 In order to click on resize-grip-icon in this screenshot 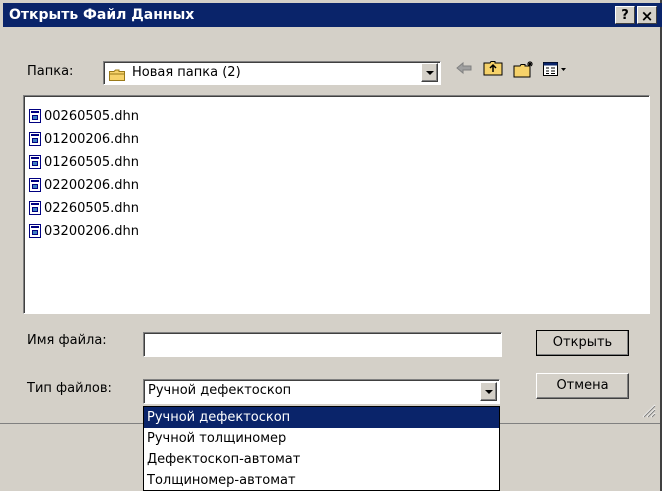, I will do `click(649, 413)`.